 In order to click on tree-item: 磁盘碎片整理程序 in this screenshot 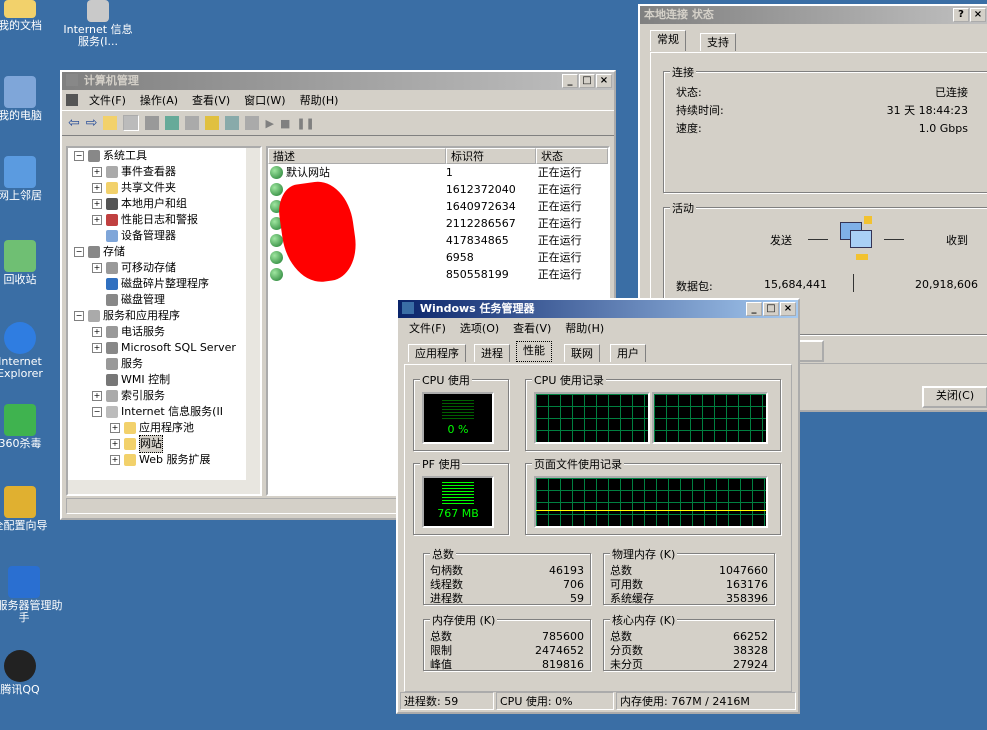, I will do `click(164, 284)`.